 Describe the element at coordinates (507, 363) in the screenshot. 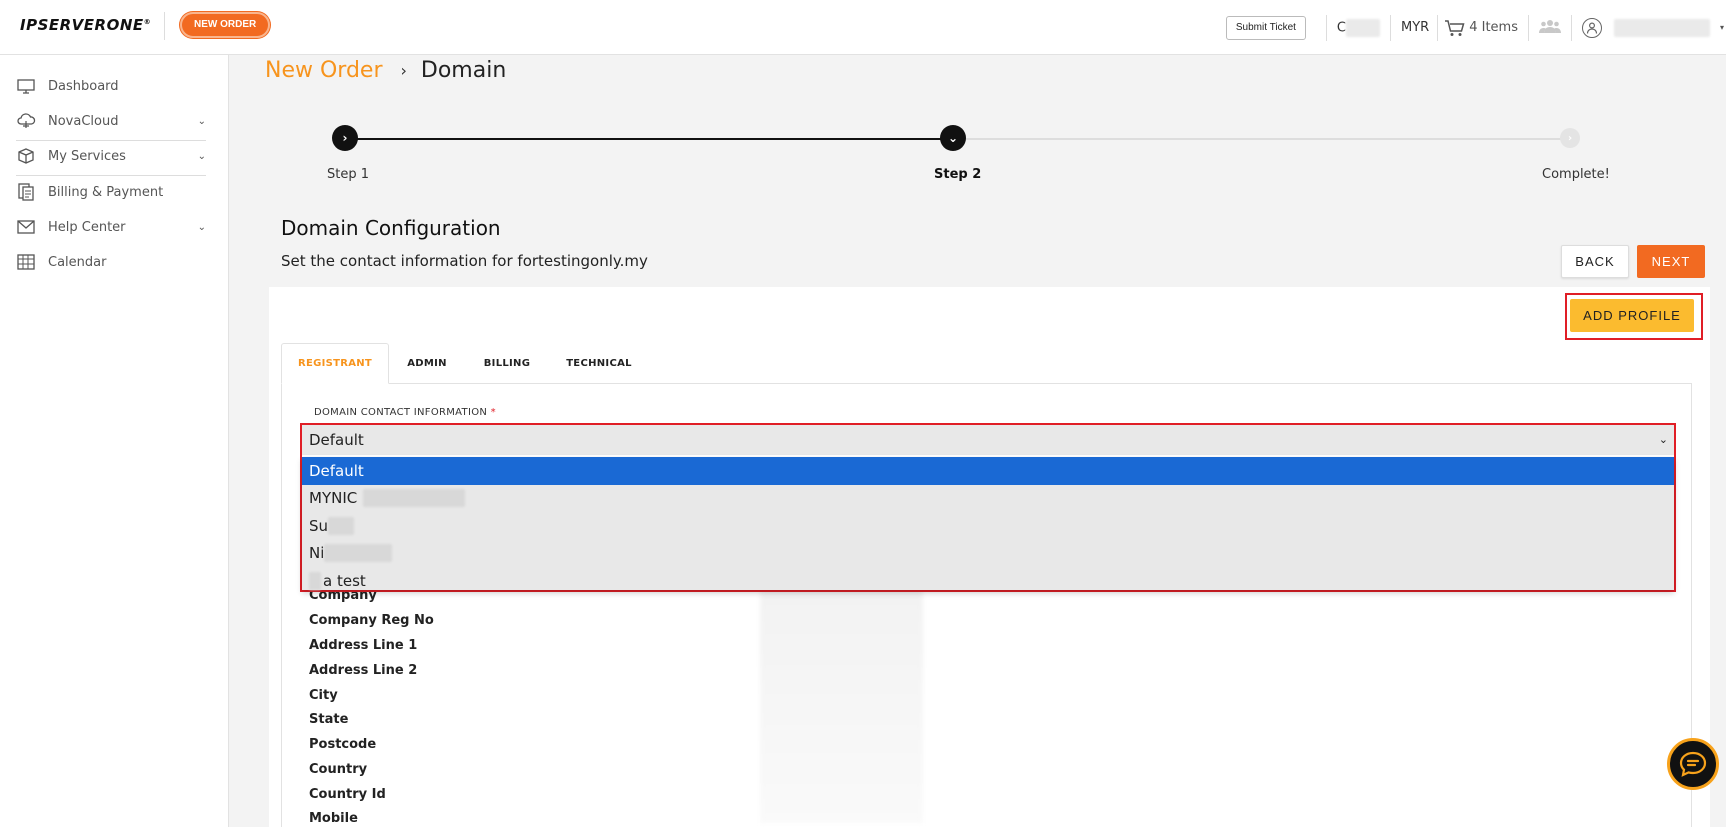

I see `tab-billing: BILLING` at that location.